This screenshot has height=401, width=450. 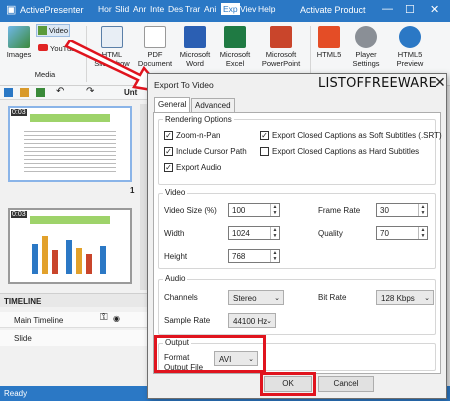 I want to click on tab-help: Help, so click(x=266, y=9).